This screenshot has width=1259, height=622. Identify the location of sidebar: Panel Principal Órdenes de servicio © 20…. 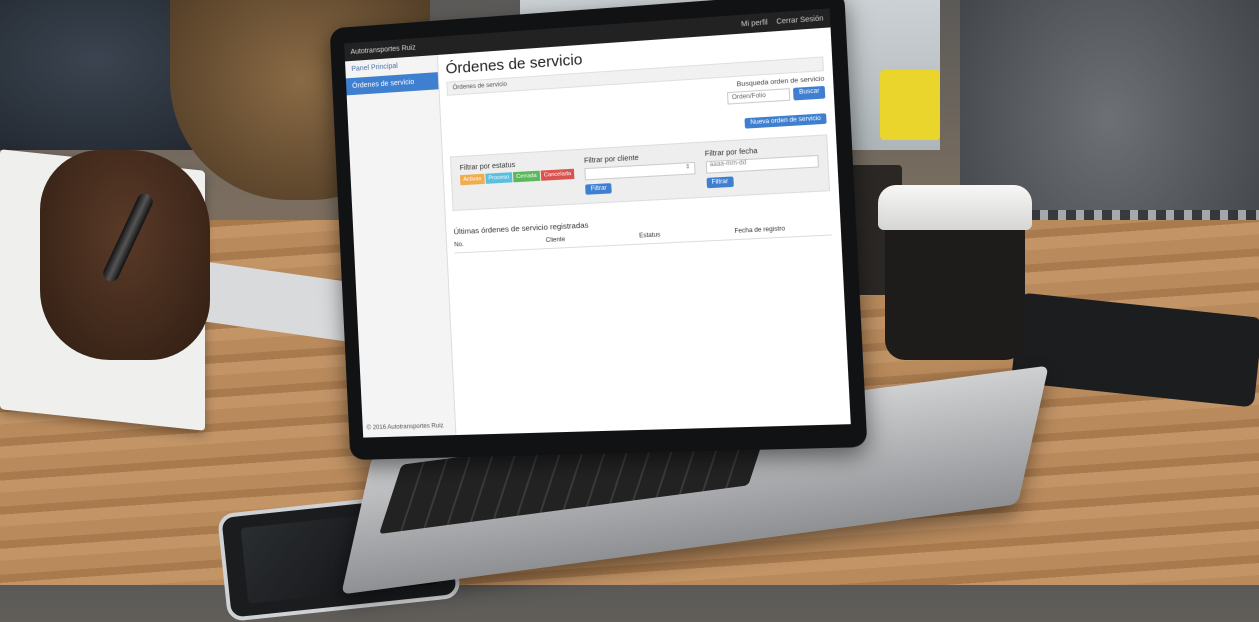
(400, 246).